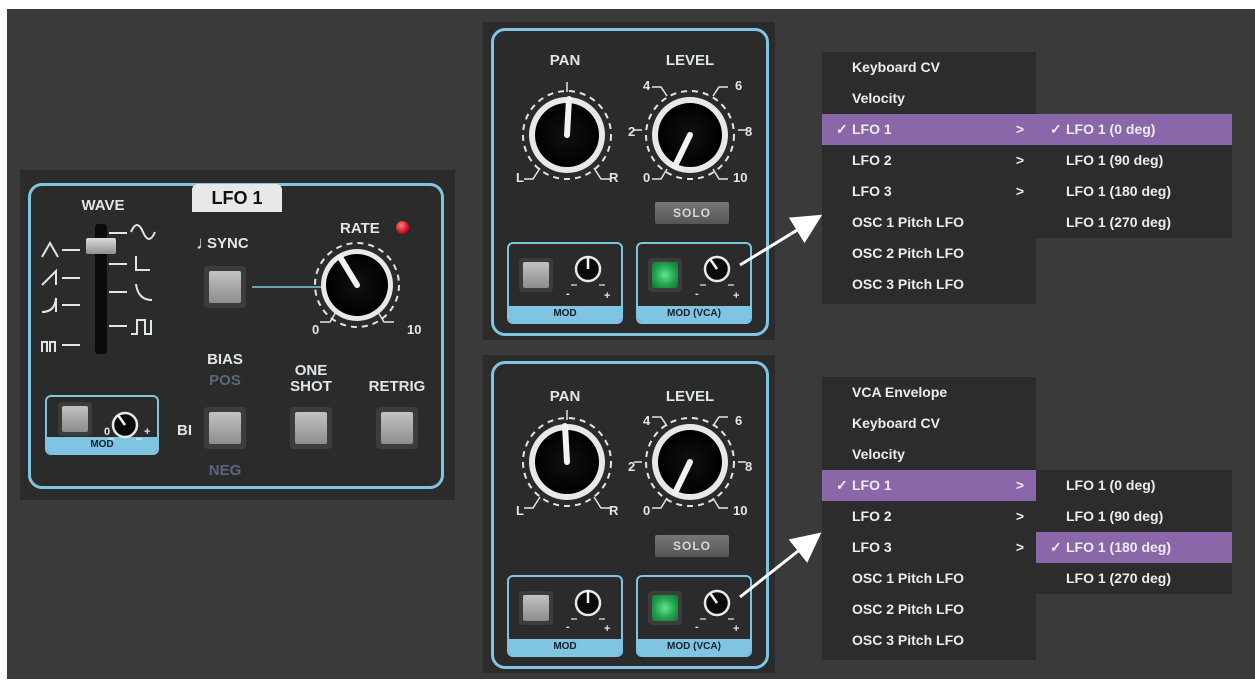 This screenshot has width=1255, height=683. What do you see at coordinates (144, 292) in the screenshot?
I see `exp-ramp-down-icon` at bounding box center [144, 292].